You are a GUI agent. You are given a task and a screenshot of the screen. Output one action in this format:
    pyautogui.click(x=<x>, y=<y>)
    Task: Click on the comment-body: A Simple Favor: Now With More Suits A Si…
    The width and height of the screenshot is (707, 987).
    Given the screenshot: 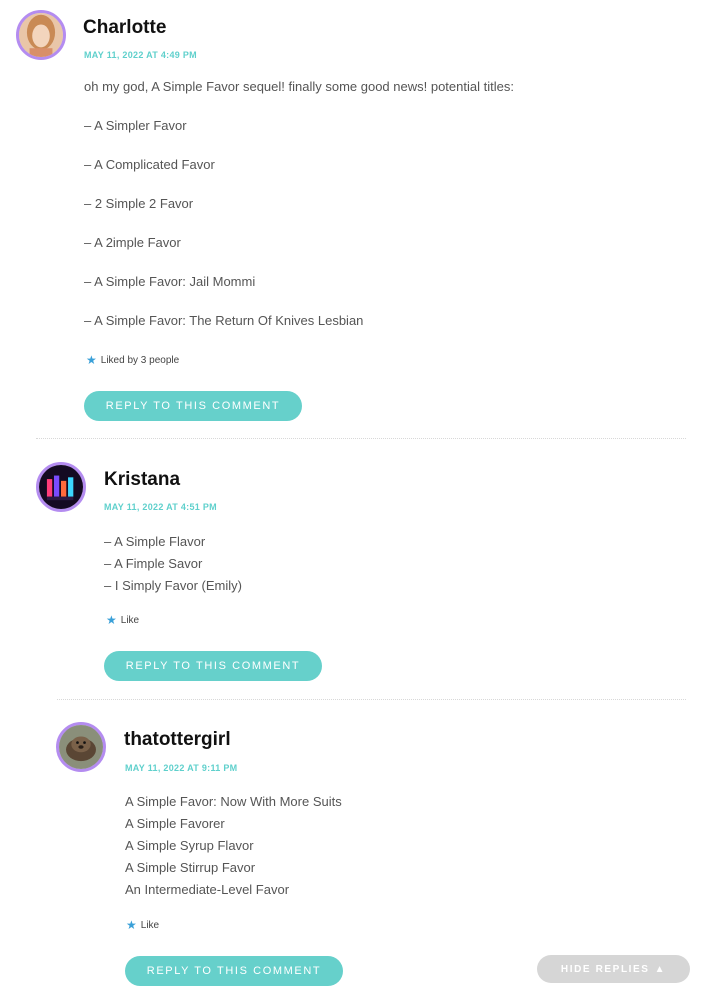 What is the action you would take?
    pyautogui.click(x=233, y=846)
    